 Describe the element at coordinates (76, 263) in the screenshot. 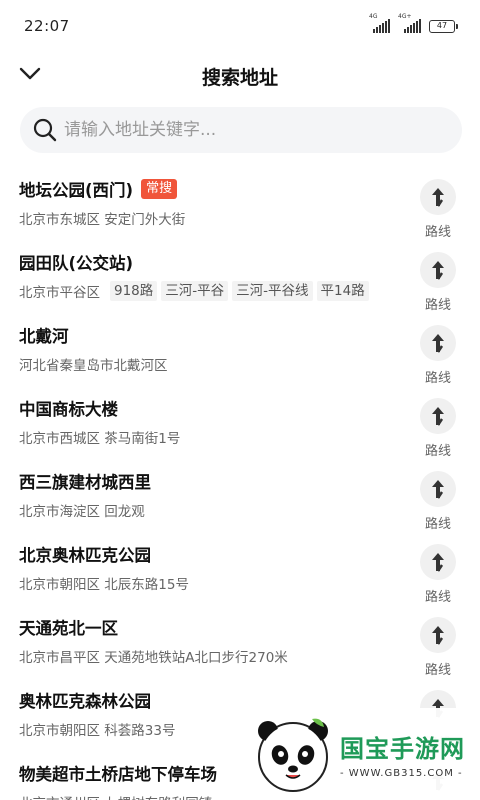

I see `result-name: 园田队(公交站)` at that location.